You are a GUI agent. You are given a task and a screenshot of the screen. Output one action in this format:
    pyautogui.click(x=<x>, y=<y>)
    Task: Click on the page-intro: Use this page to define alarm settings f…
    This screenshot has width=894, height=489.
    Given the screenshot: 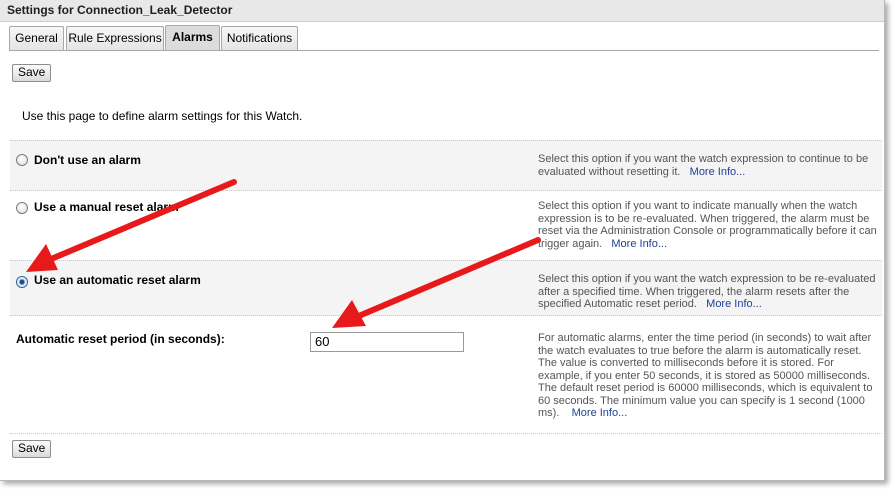 What is the action you would take?
    pyautogui.click(x=162, y=116)
    